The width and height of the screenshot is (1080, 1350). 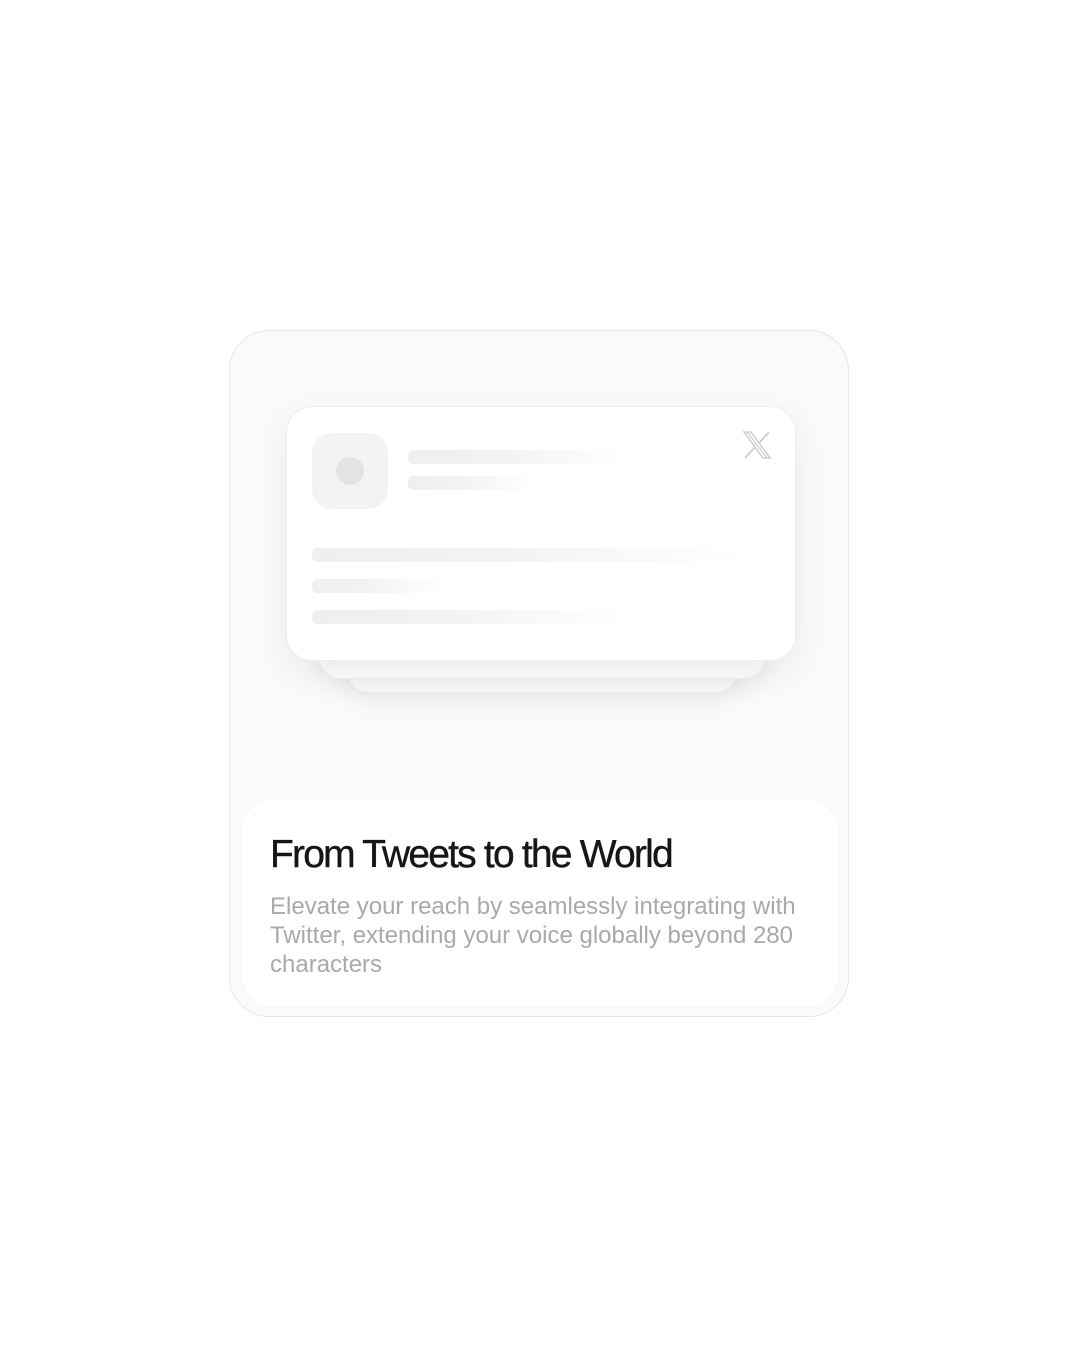 What do you see at coordinates (541, 533) in the screenshot?
I see `tweet-preview-card` at bounding box center [541, 533].